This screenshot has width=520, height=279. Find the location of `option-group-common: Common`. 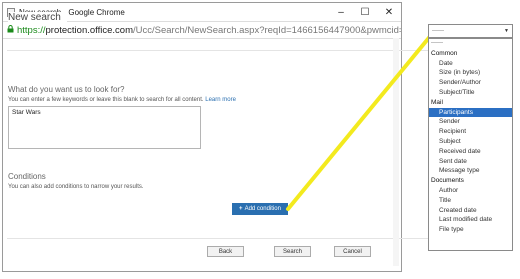

option-group-common: Common is located at coordinates (444, 53).